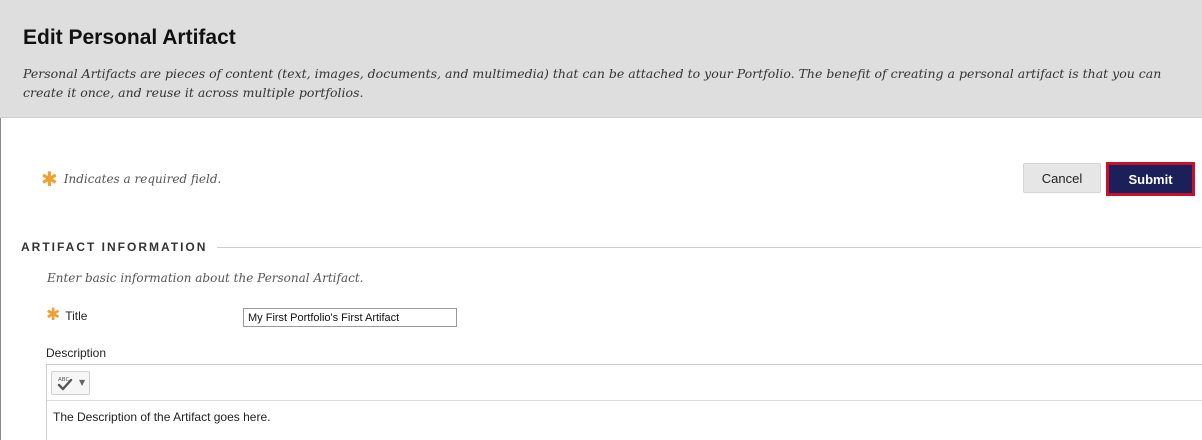  I want to click on required-note-text: Indicates a required field., so click(142, 179).